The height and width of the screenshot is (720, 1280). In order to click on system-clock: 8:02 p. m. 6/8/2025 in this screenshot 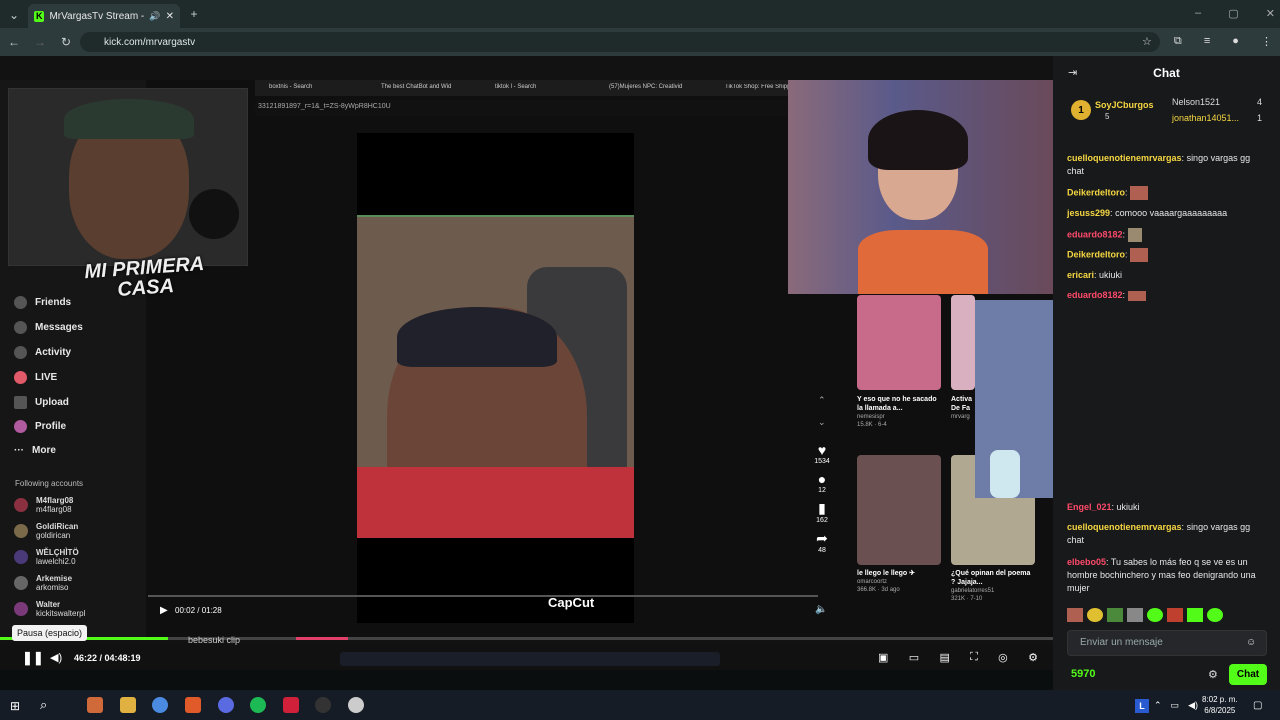, I will do `click(1220, 705)`.